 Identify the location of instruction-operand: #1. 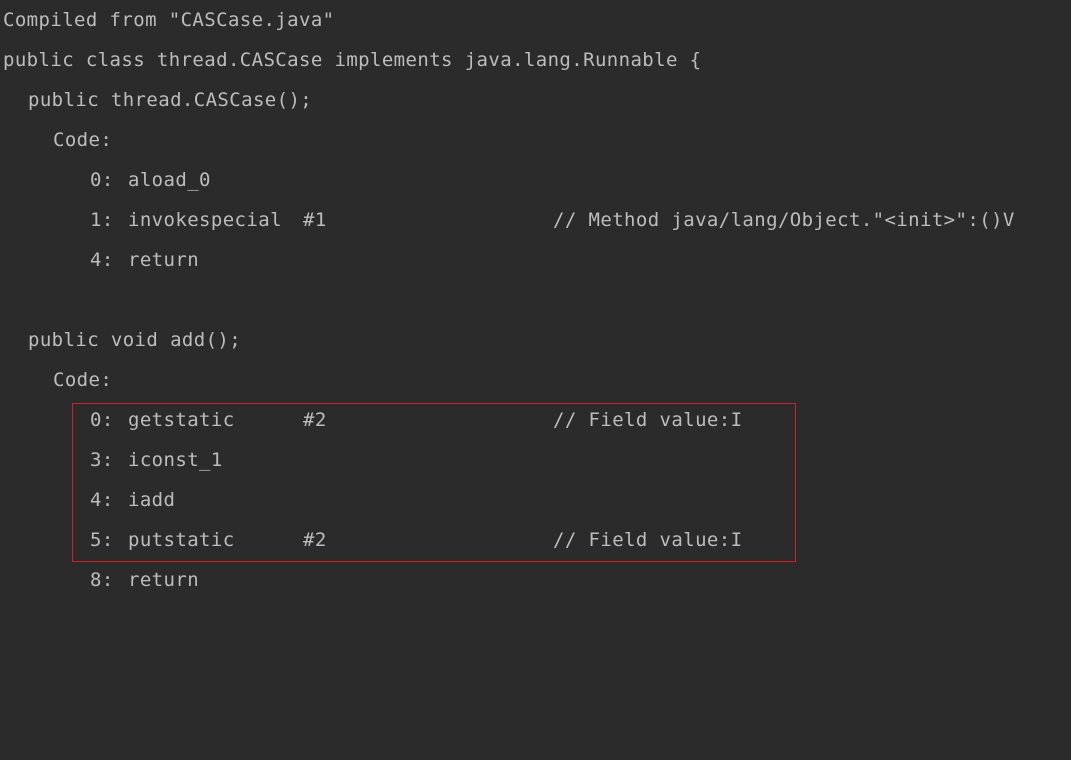
(315, 220).